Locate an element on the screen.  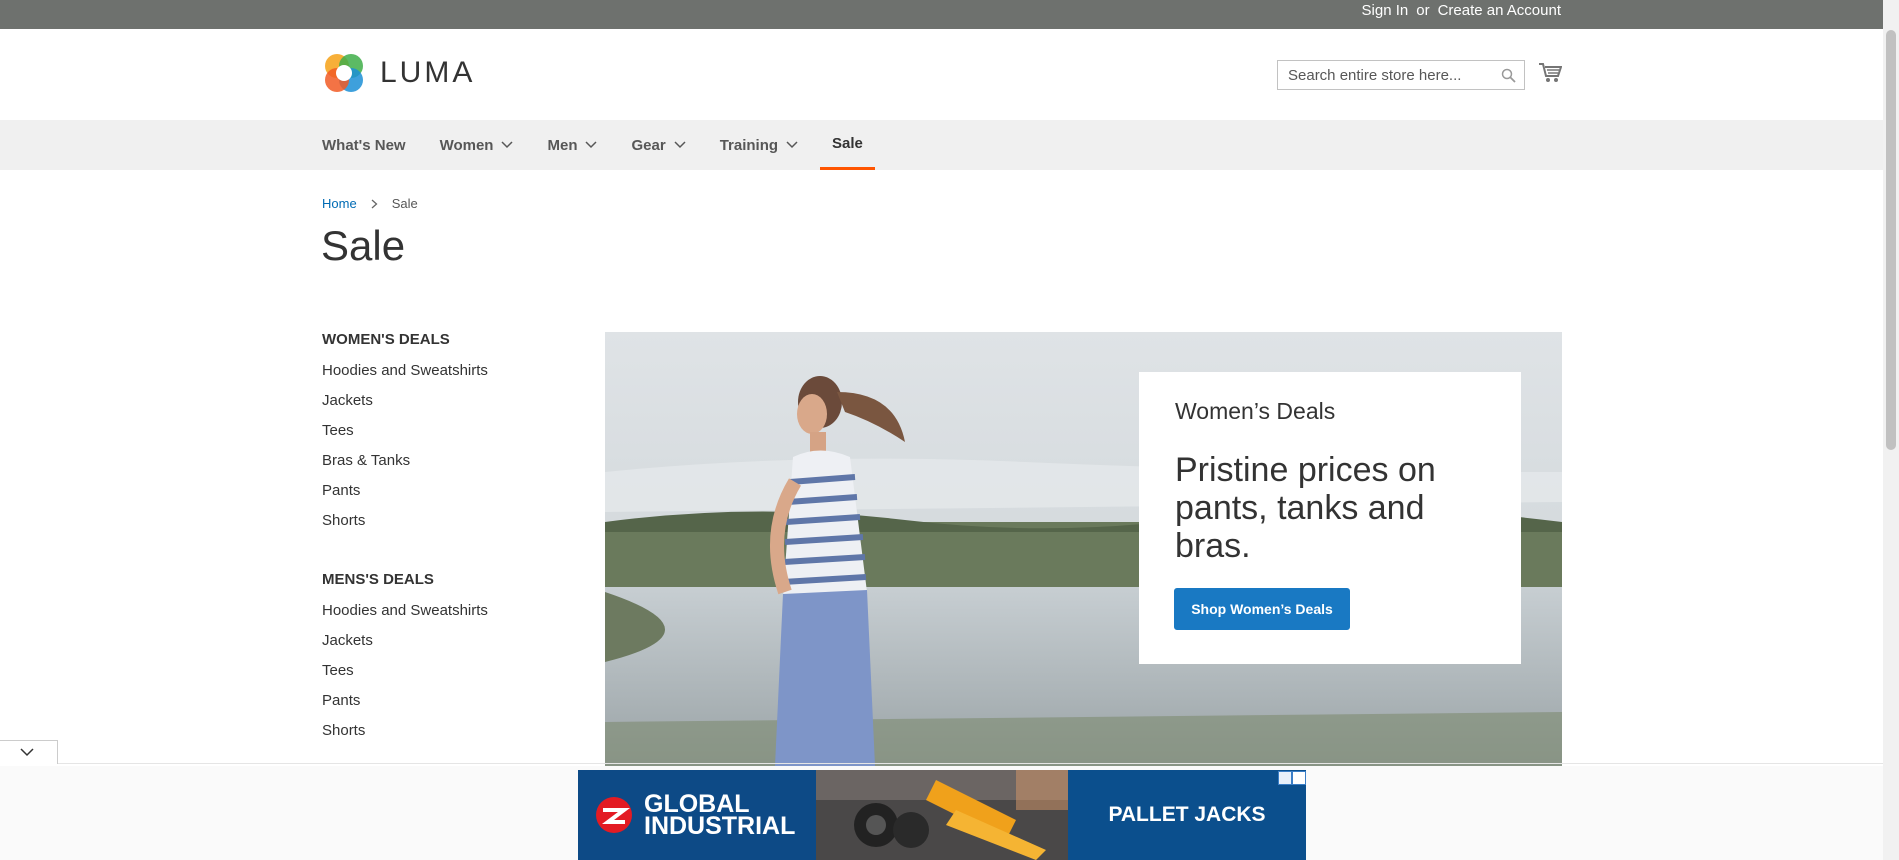
ad-brand-text: GLOBAL INDUSTRIAL is located at coordinates (720, 816).